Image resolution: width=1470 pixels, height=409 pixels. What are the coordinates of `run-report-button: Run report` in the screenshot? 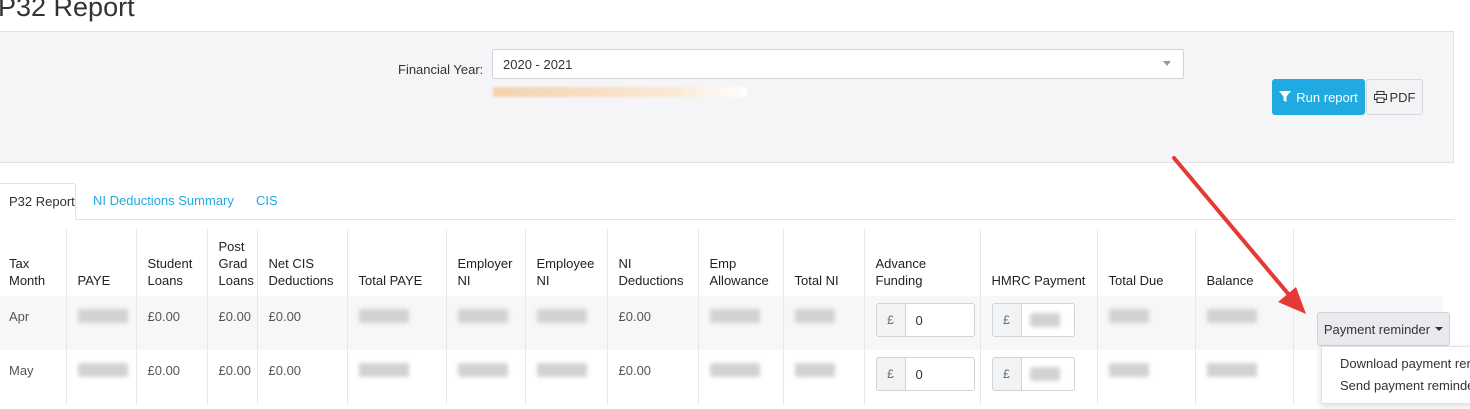 It's located at (1318, 97).